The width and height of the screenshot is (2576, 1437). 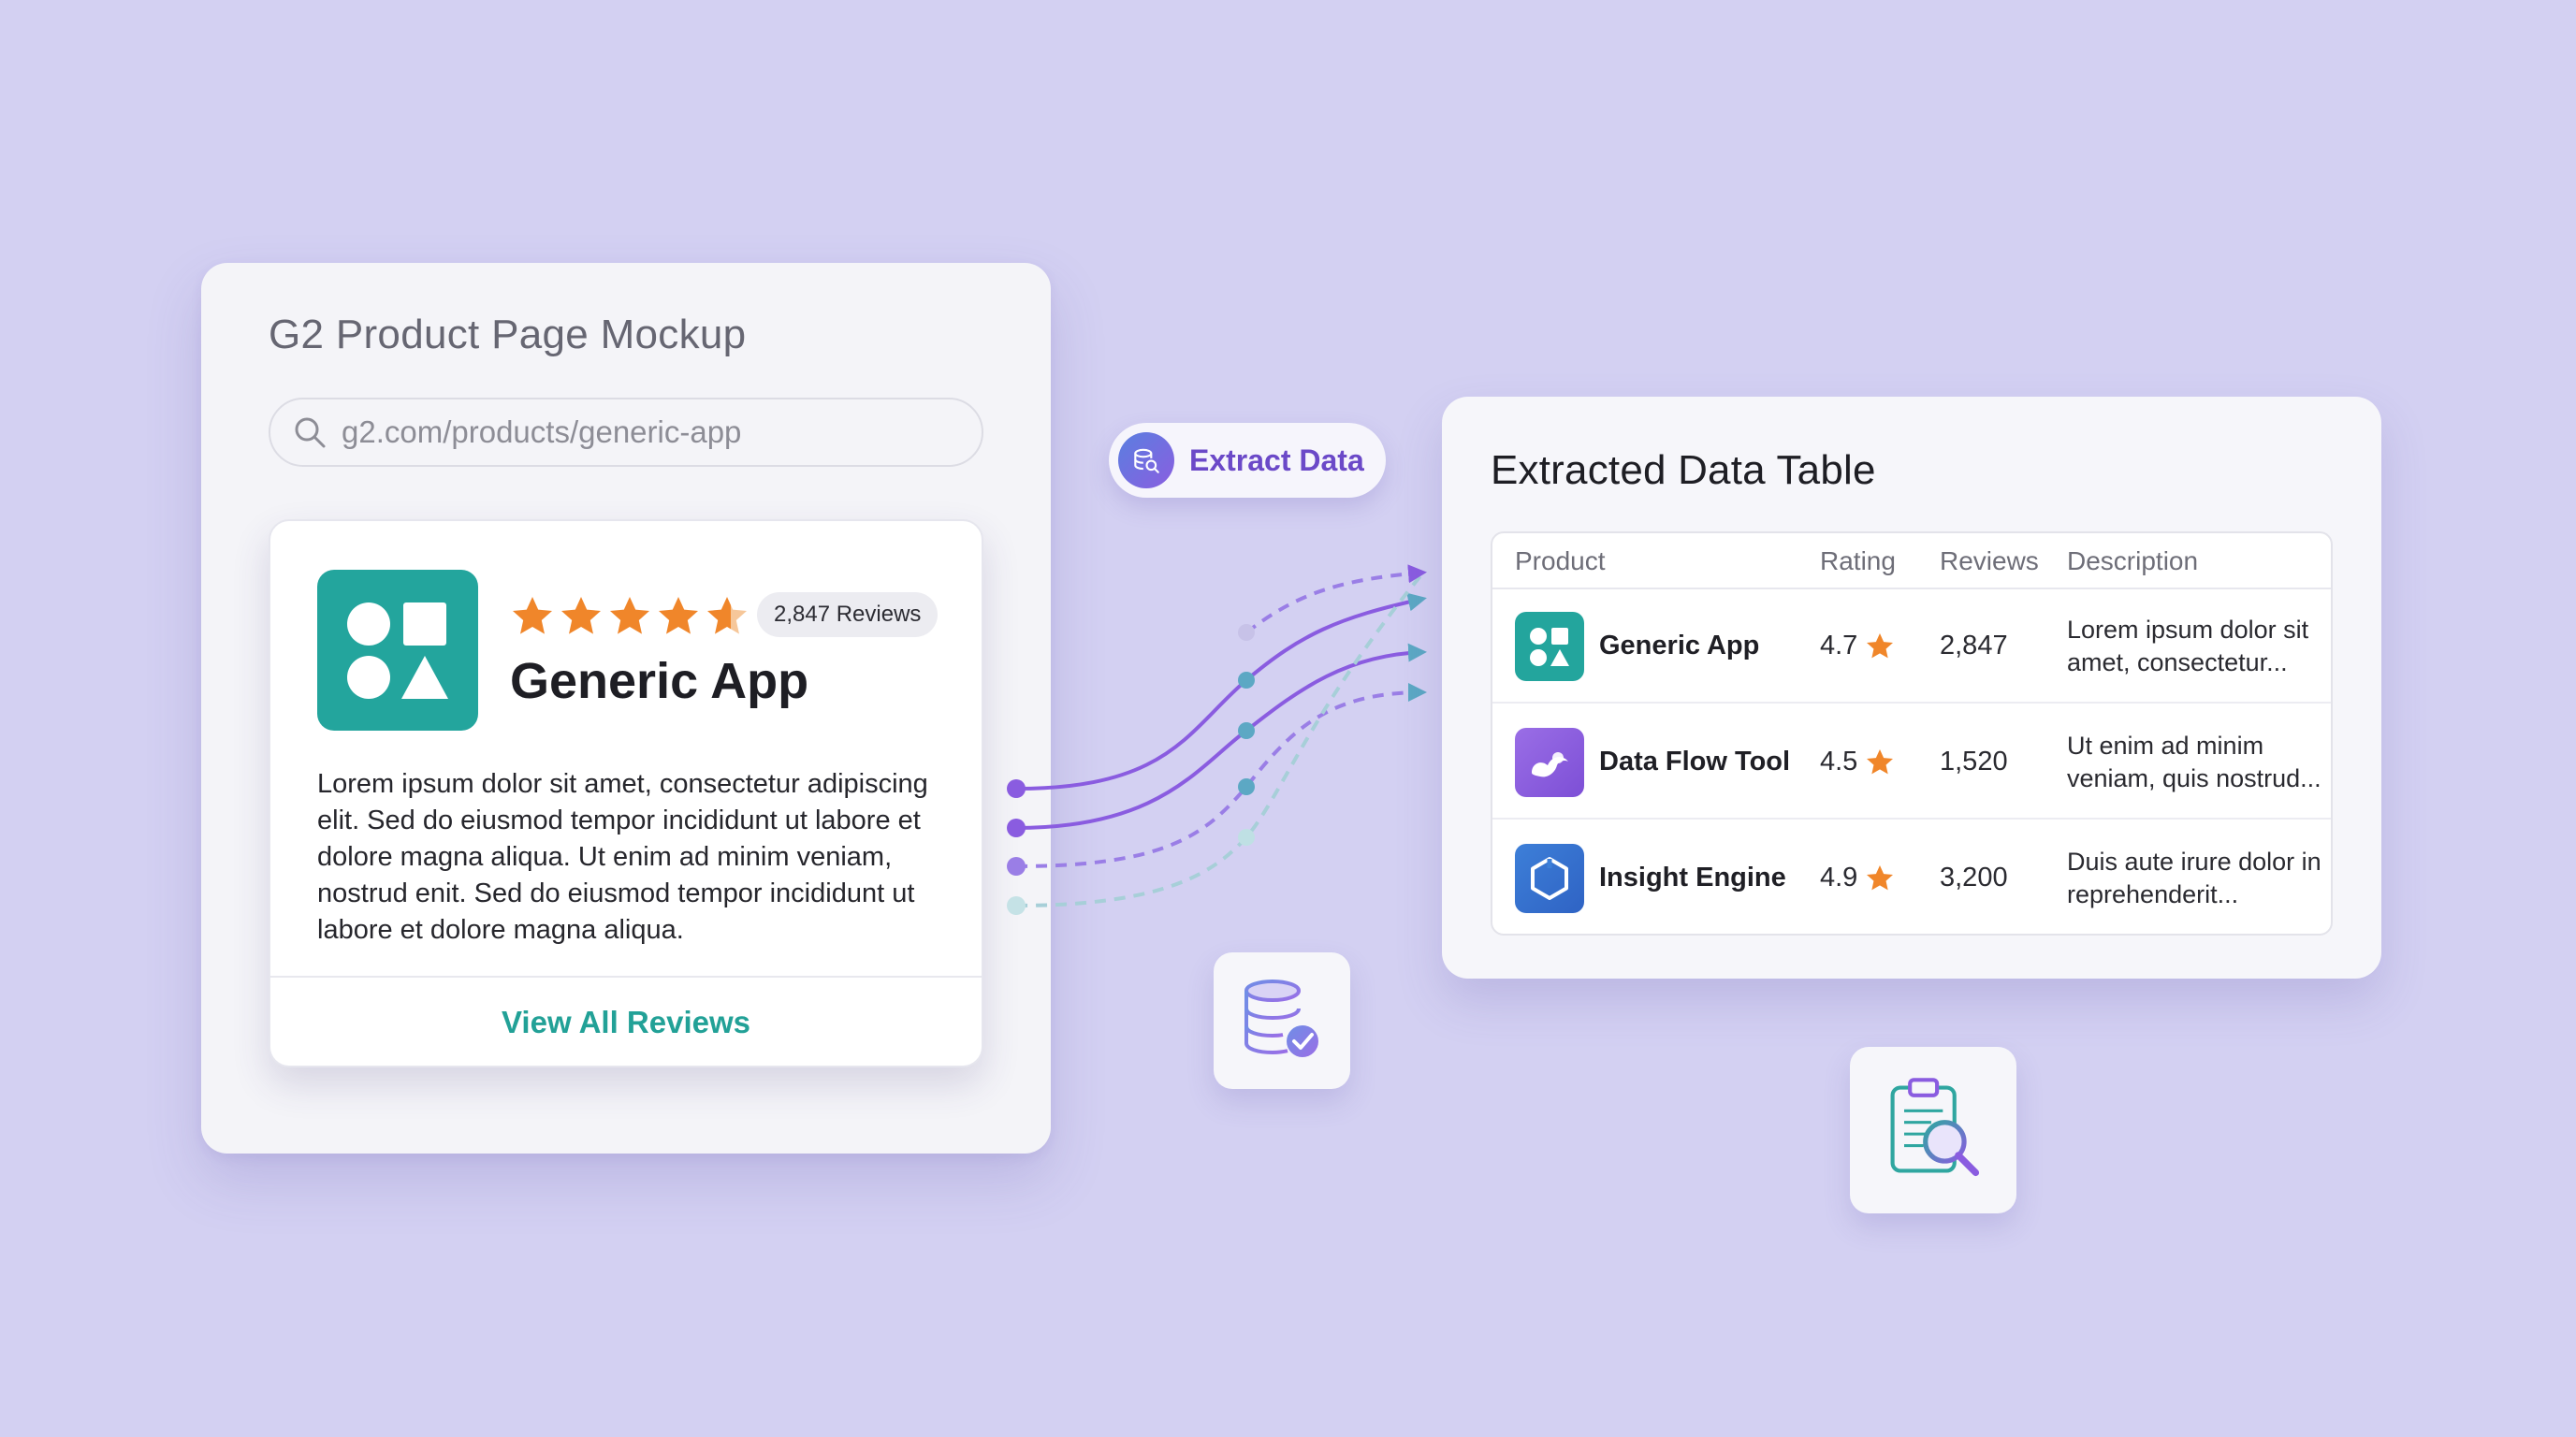 What do you see at coordinates (2132, 561) in the screenshot?
I see `column-header-description: Description` at bounding box center [2132, 561].